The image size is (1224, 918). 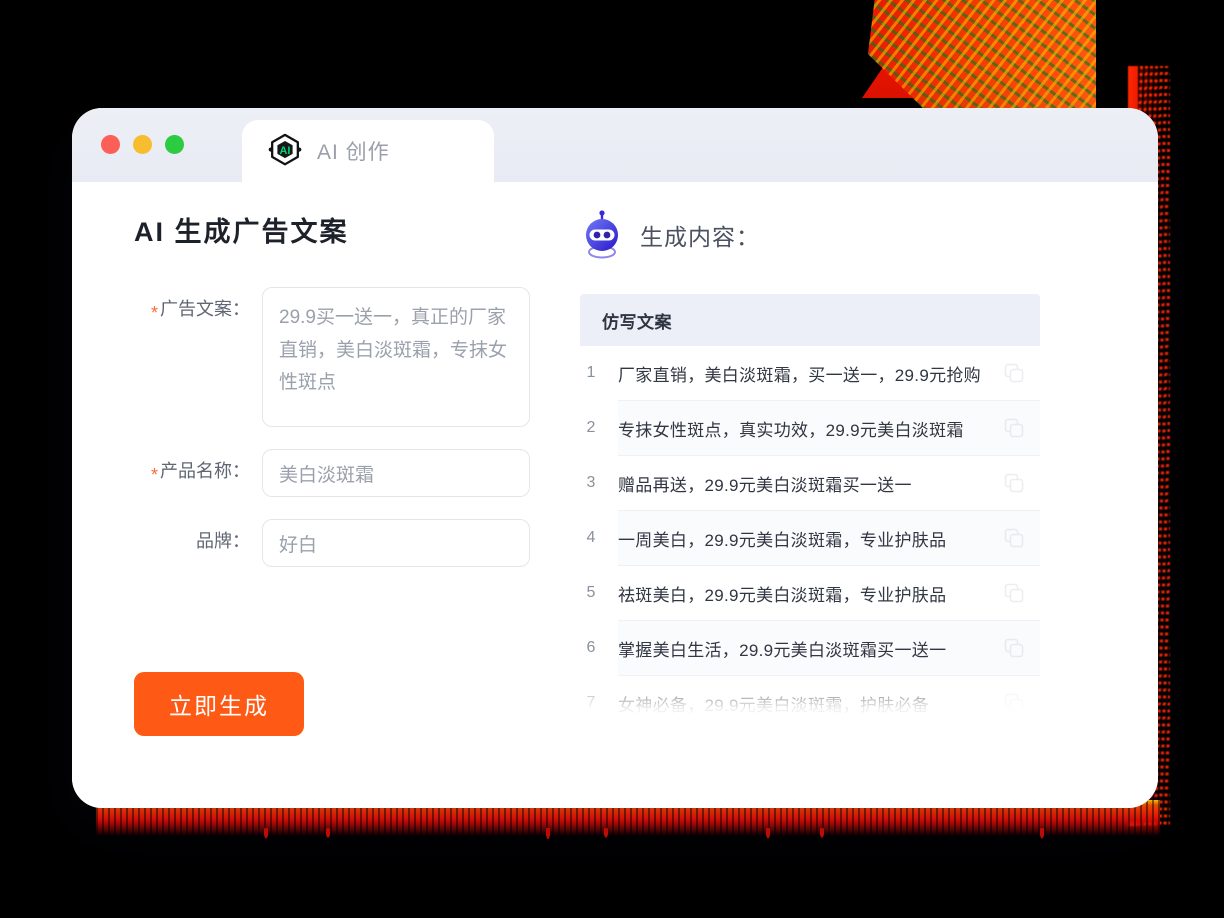 What do you see at coordinates (353, 152) in the screenshot?
I see `tab-label: AI 创作` at bounding box center [353, 152].